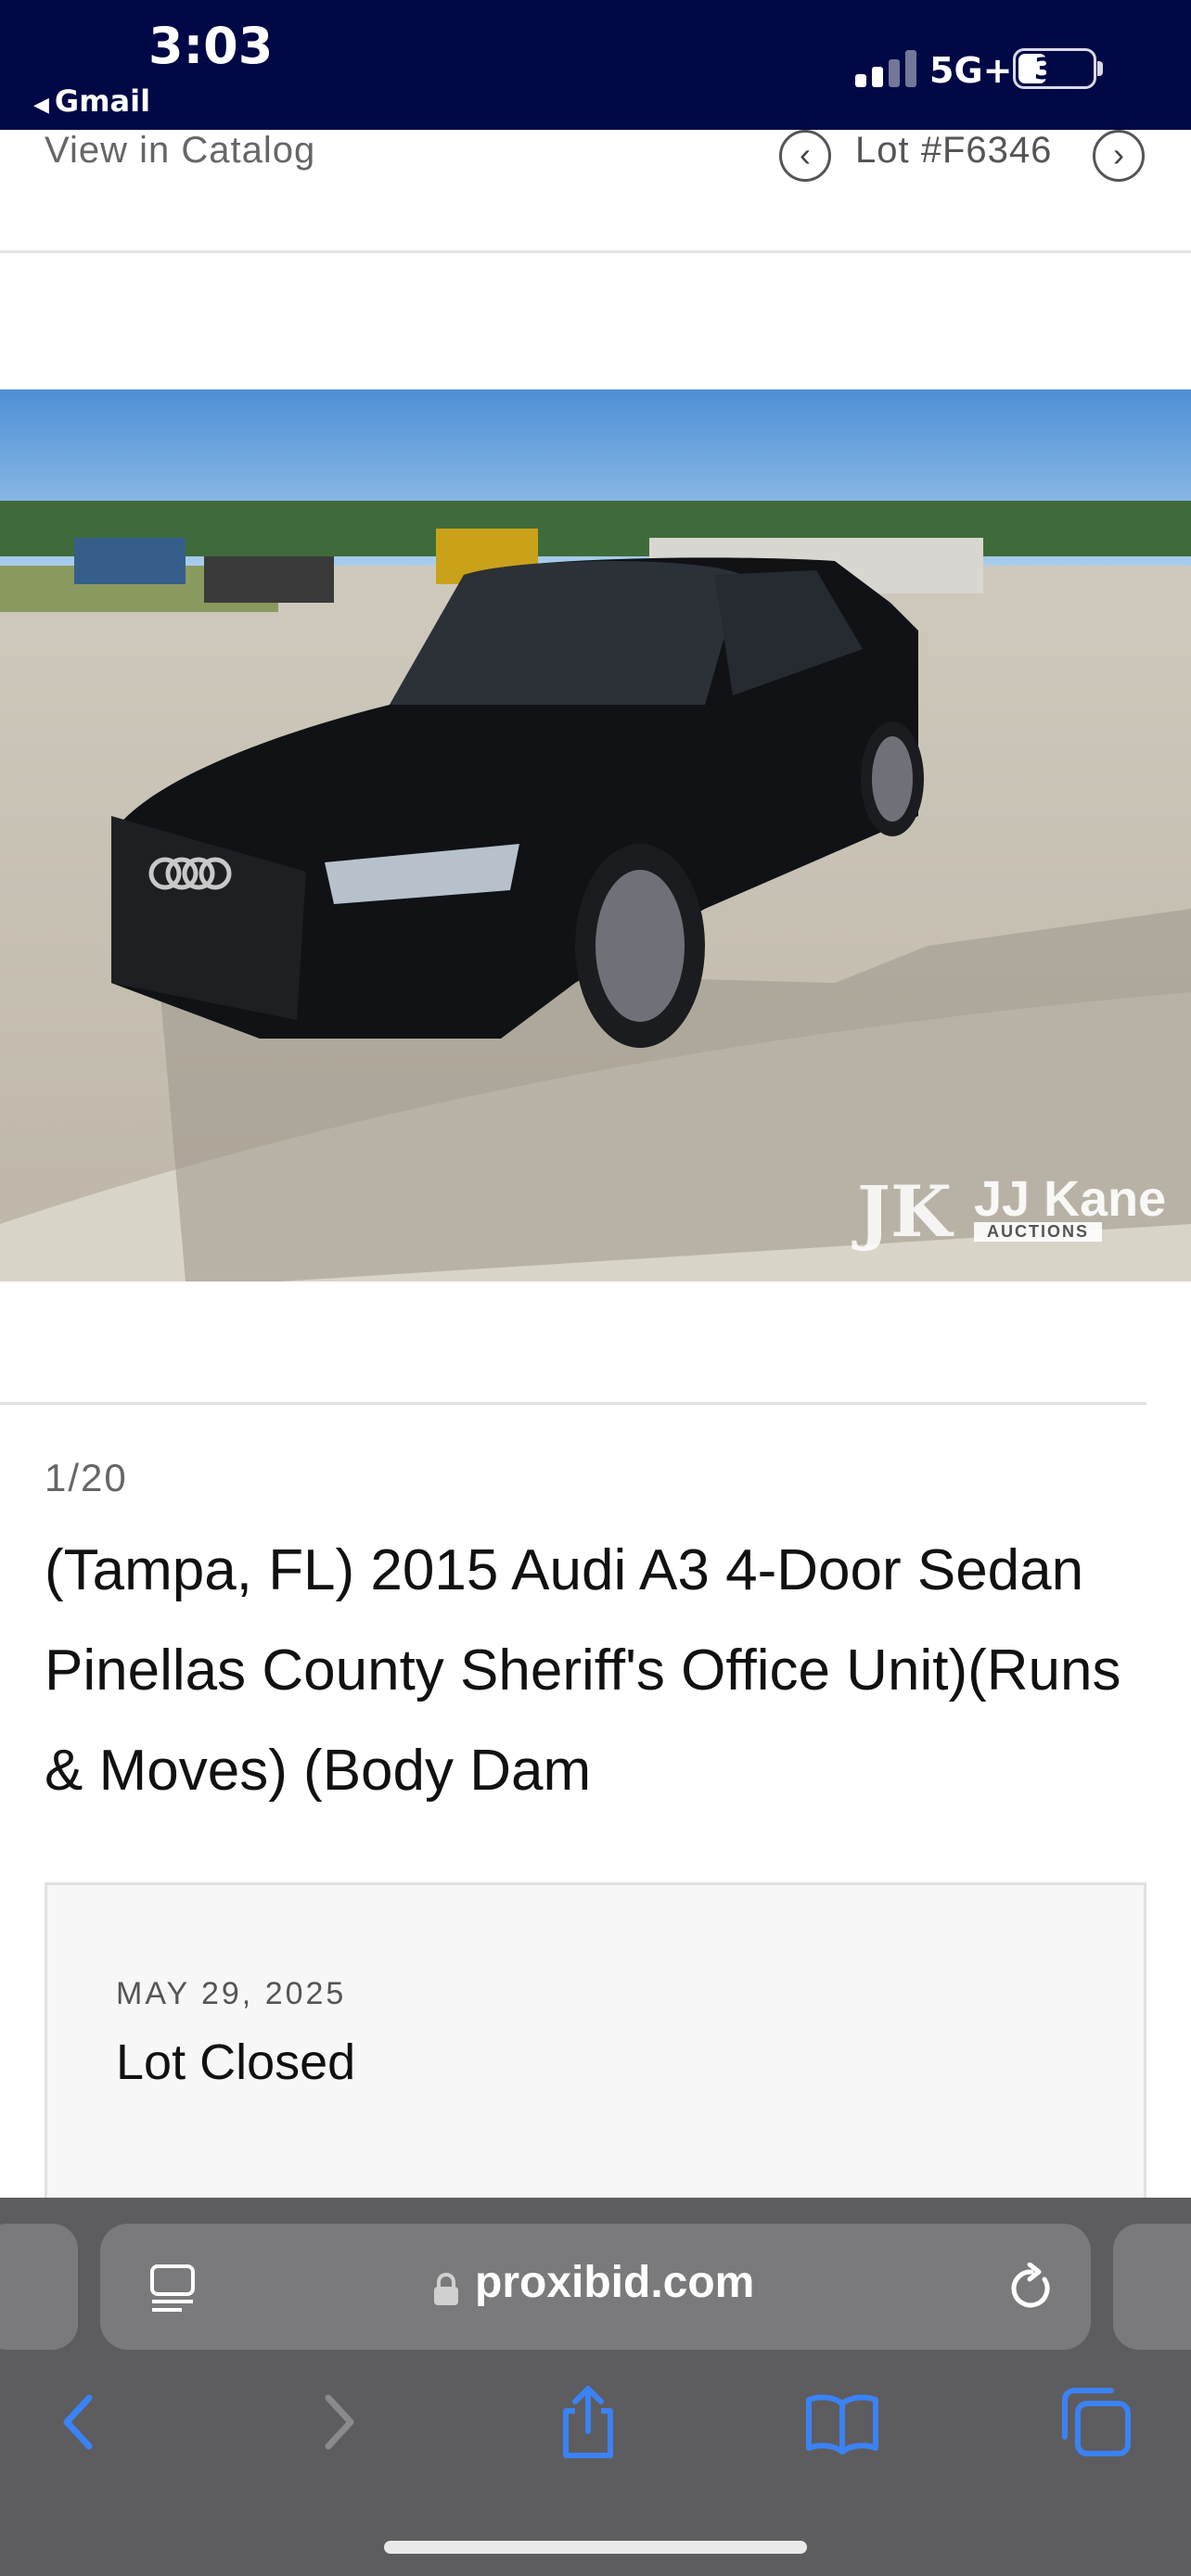 This screenshot has width=1191, height=2576. What do you see at coordinates (180, 151) in the screenshot?
I see `view-in-catalog-link: View in Catalog` at bounding box center [180, 151].